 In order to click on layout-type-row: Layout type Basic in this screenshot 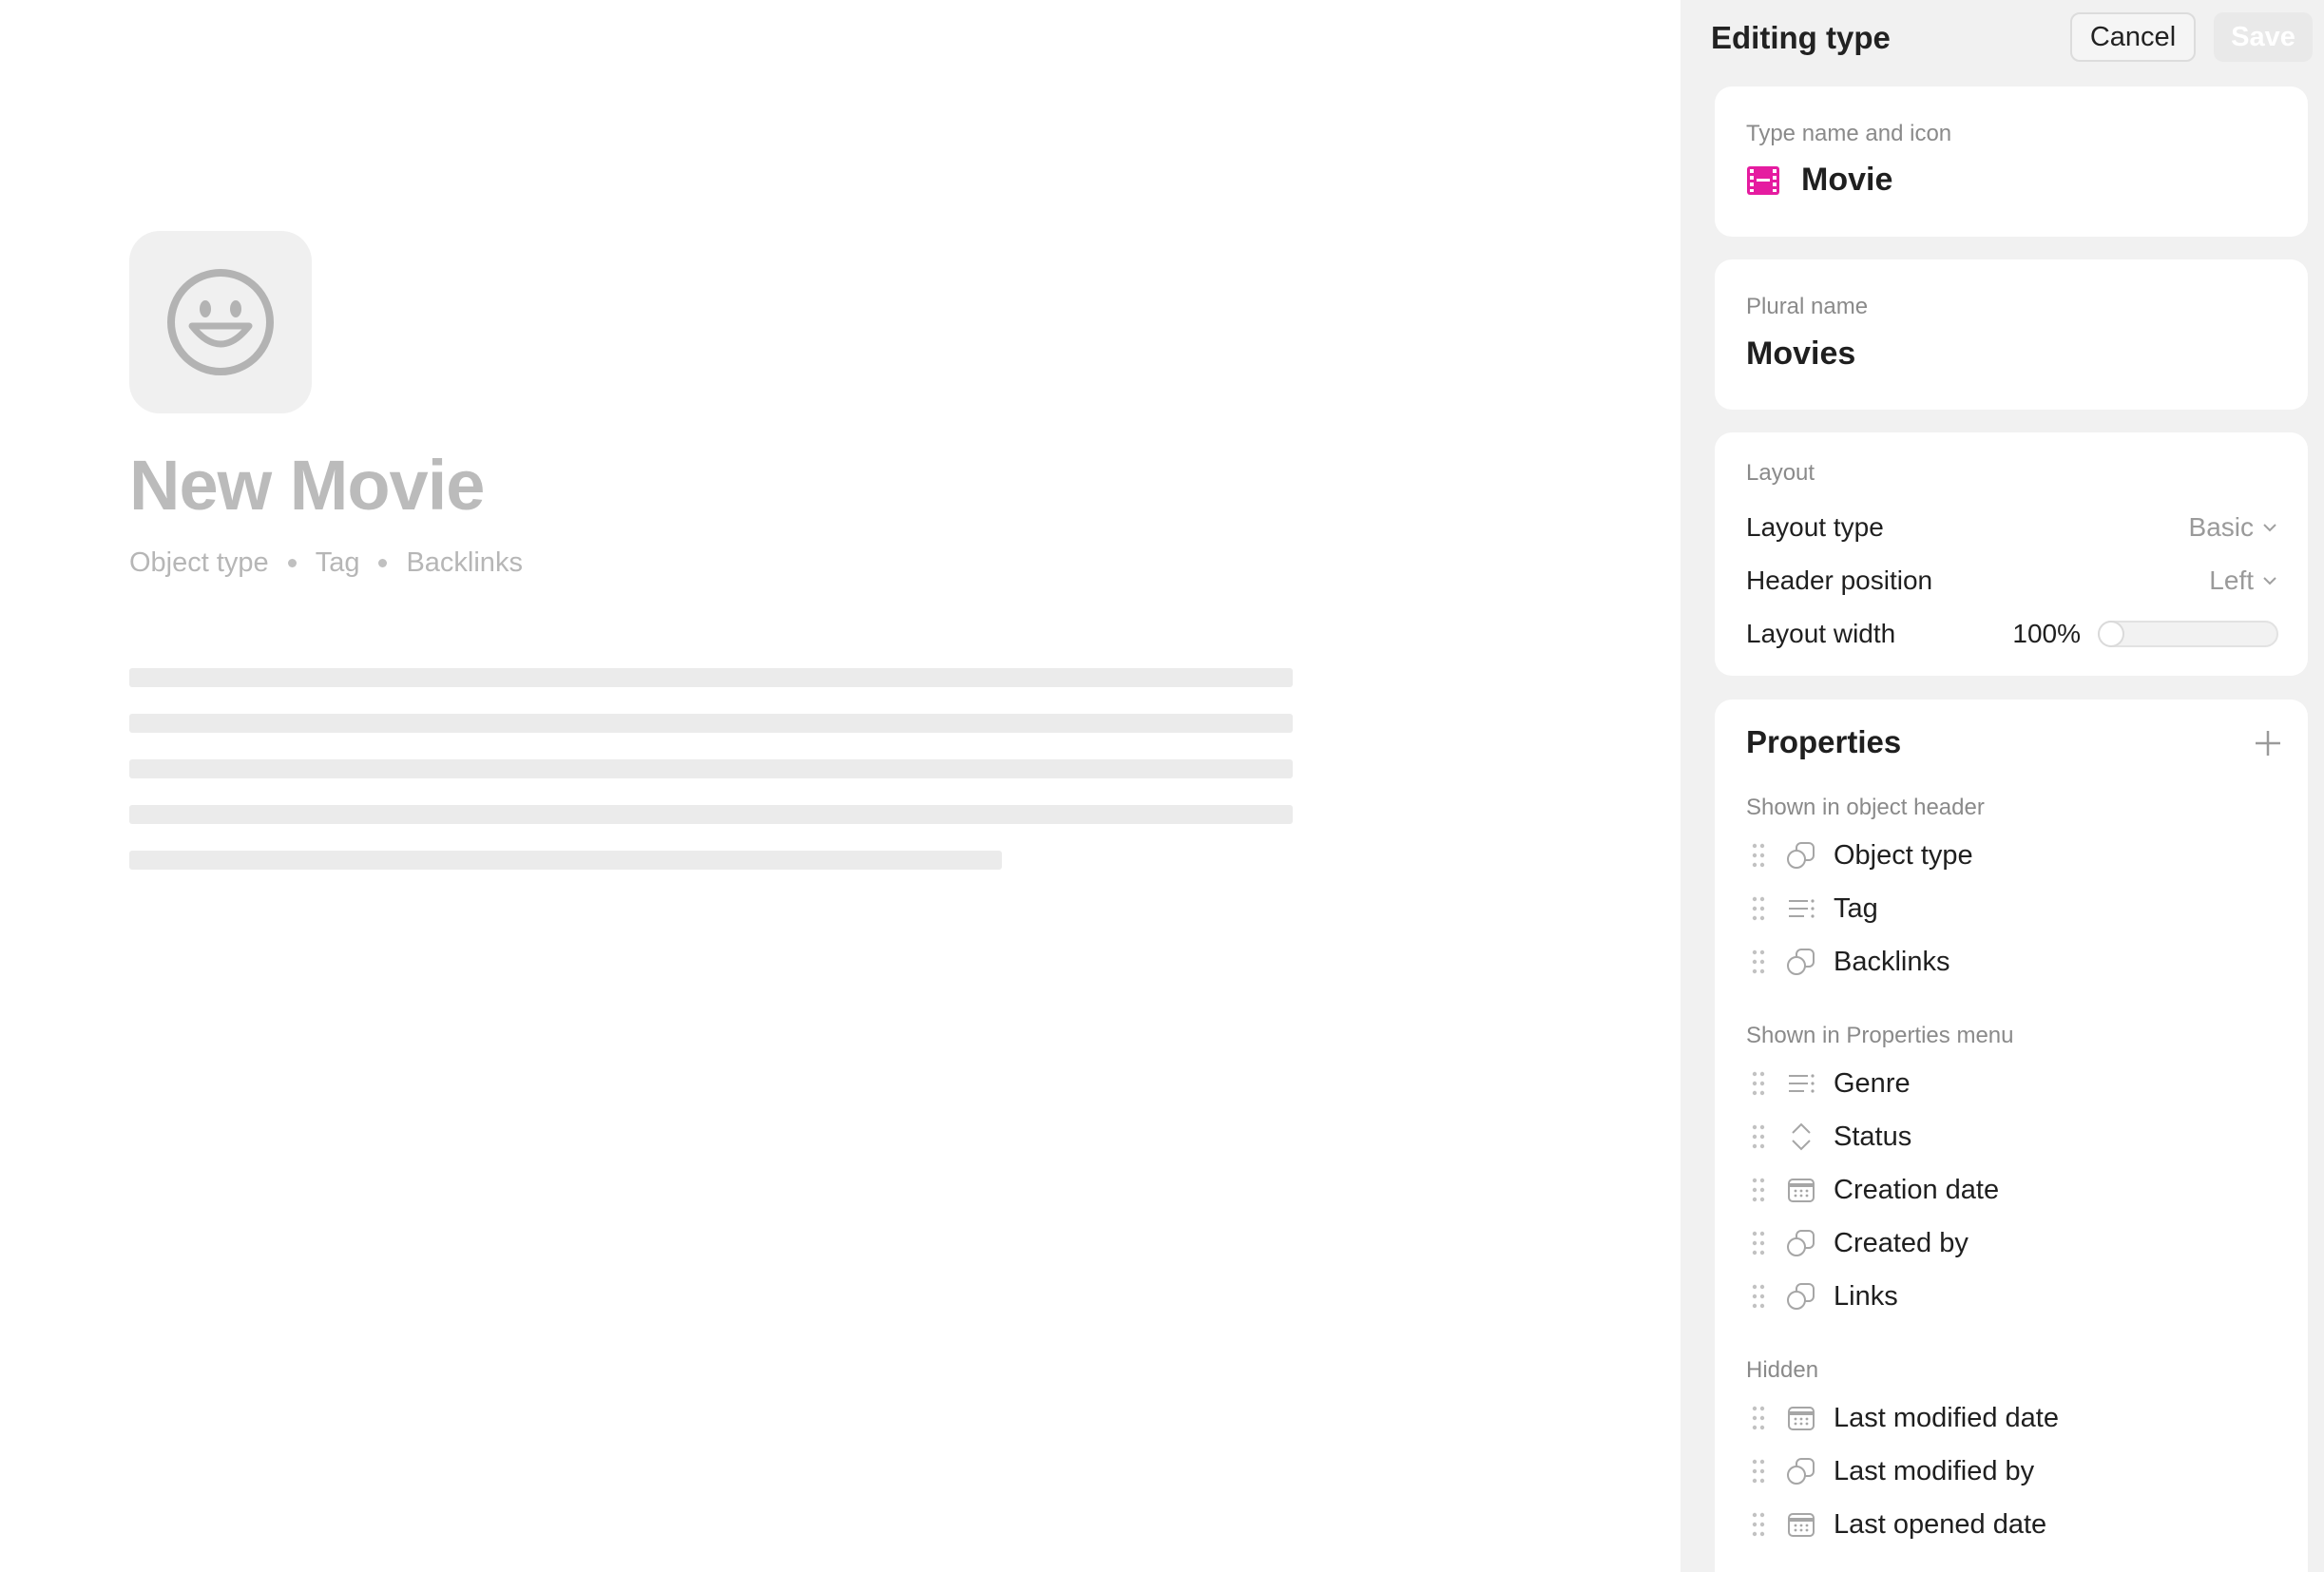, I will do `click(2012, 527)`.